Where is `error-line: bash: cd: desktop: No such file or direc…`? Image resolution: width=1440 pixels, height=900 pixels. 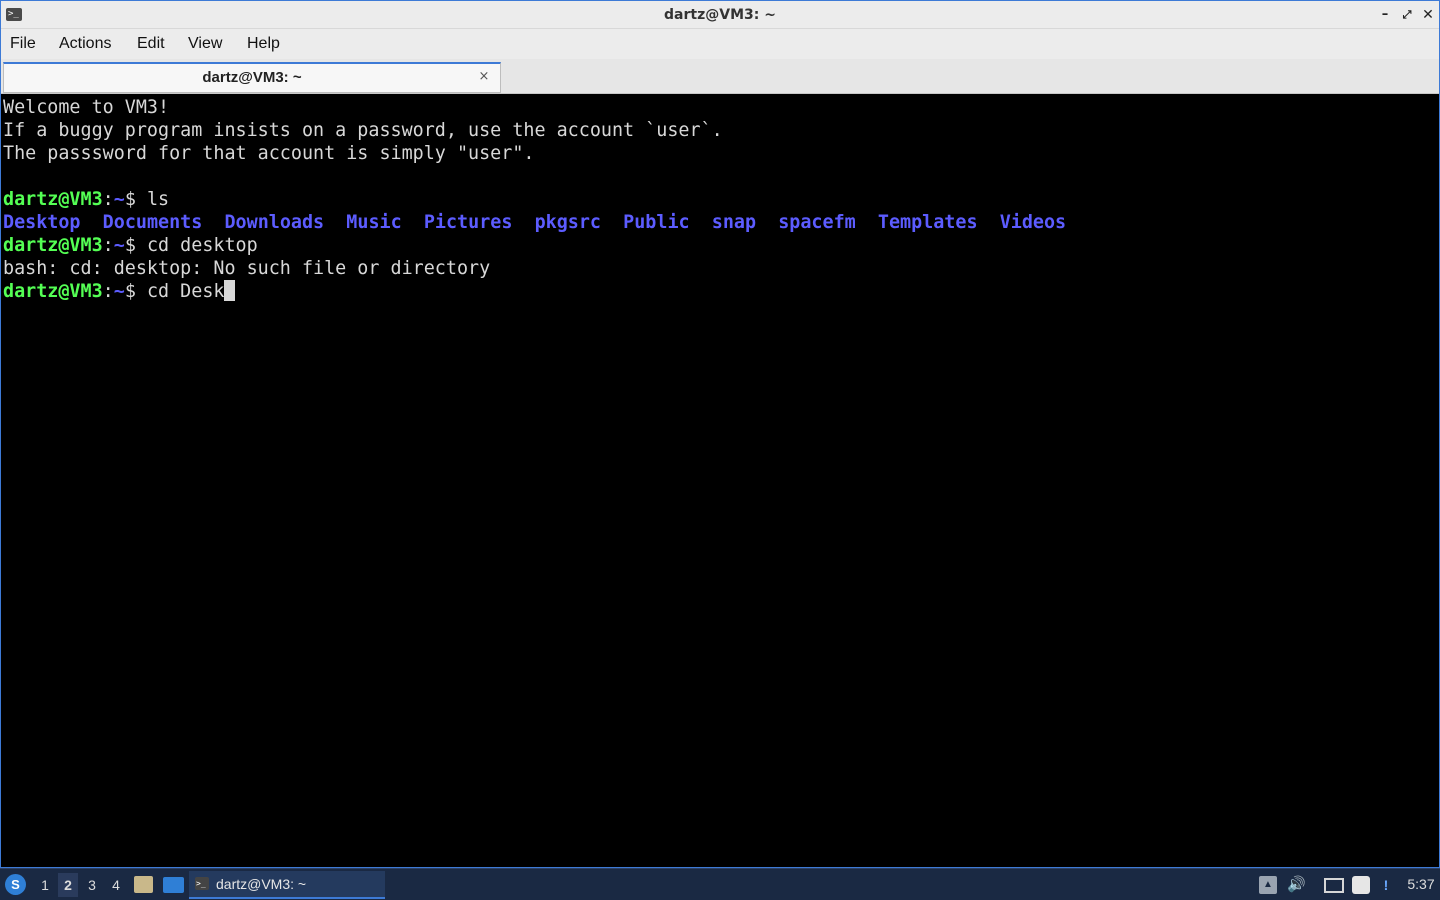
error-line: bash: cd: desktop: No such file or direc… is located at coordinates (247, 268).